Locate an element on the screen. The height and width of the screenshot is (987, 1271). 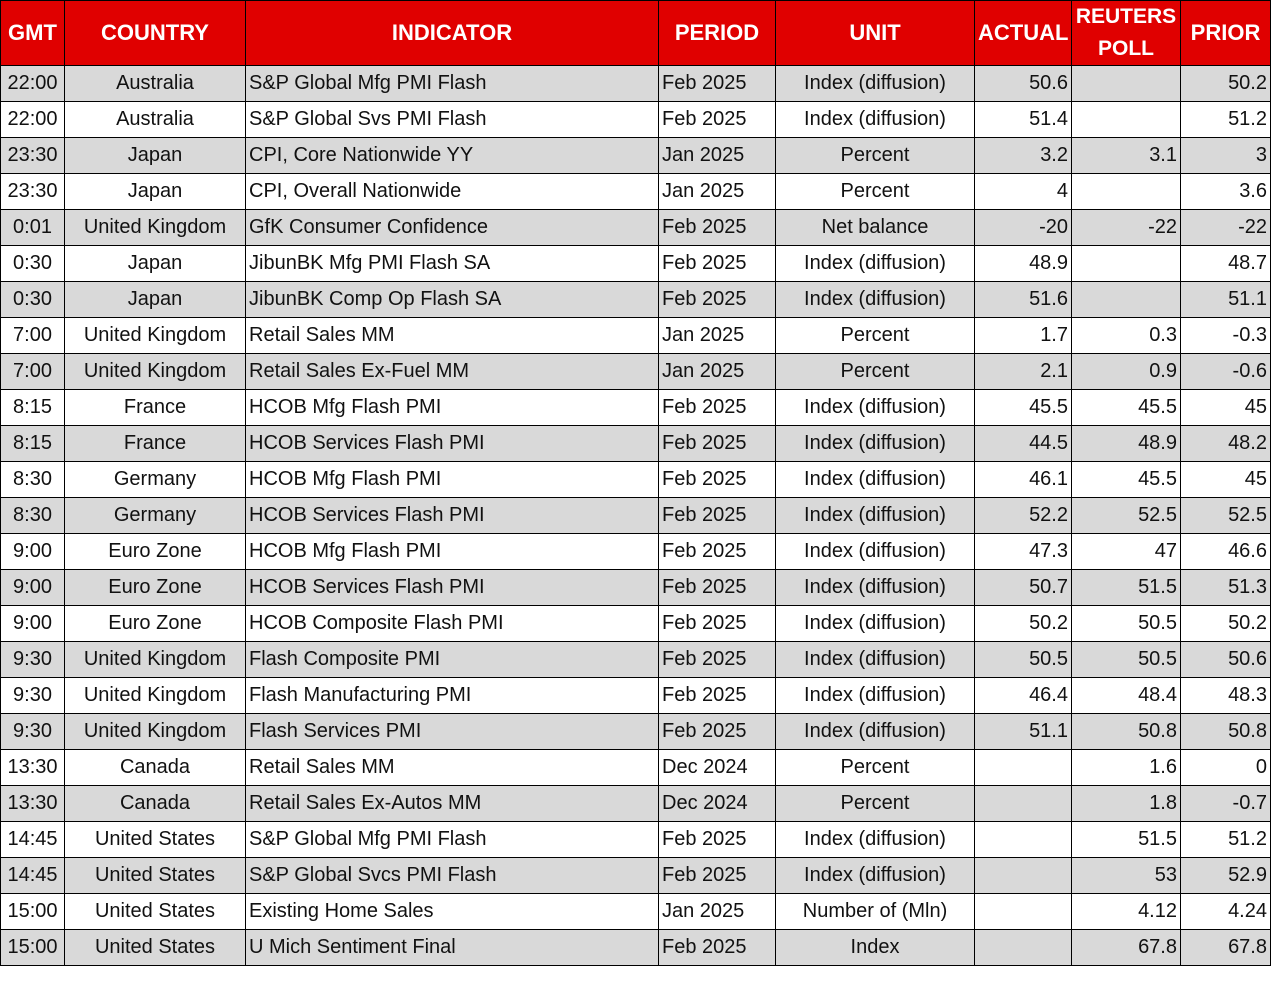
cell-actual: 51.4 is located at coordinates (1023, 119).